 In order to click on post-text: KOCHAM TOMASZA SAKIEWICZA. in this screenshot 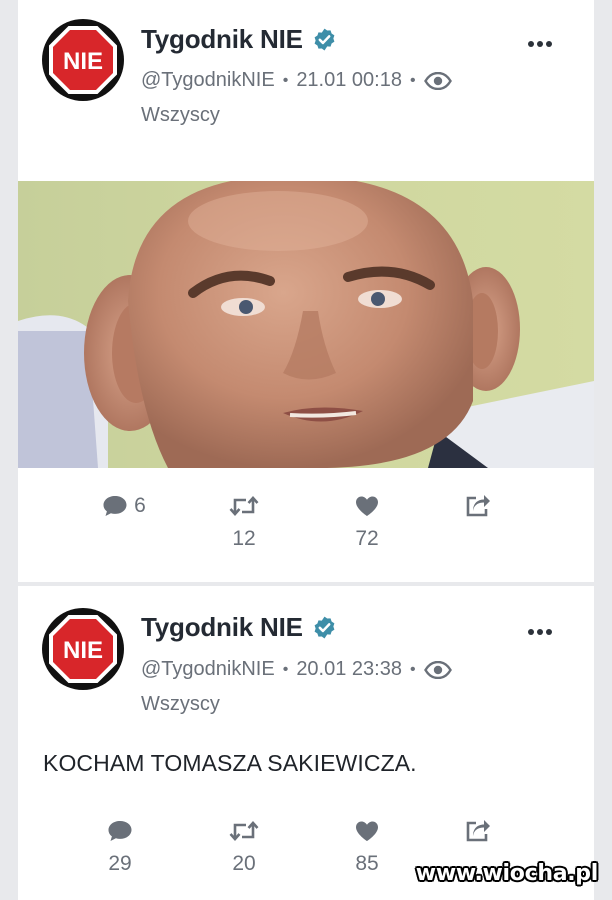, I will do `click(230, 763)`.